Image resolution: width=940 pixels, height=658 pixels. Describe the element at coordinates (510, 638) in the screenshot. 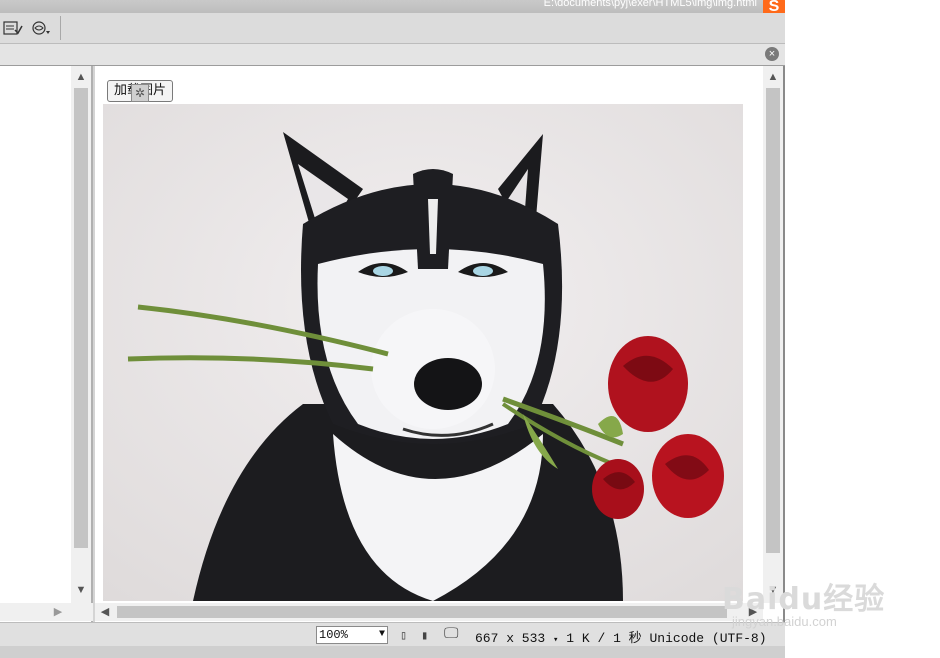

I see `window-dimensions: 667 x 533` at that location.